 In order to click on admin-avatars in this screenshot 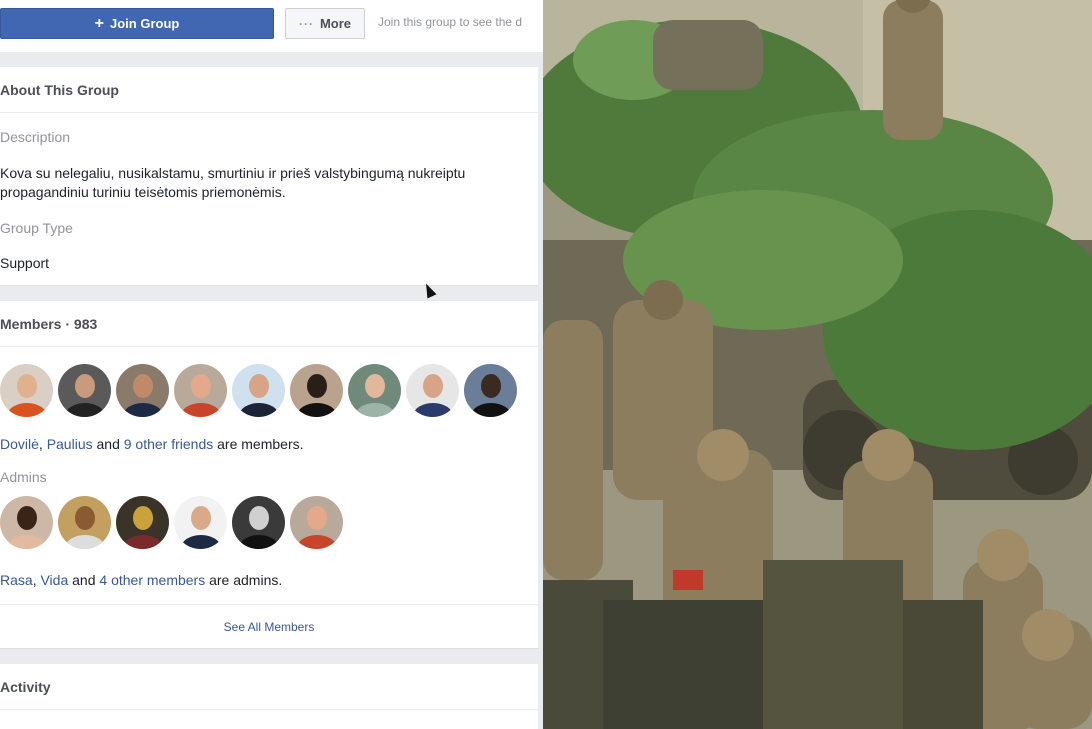, I will do `click(171, 522)`.